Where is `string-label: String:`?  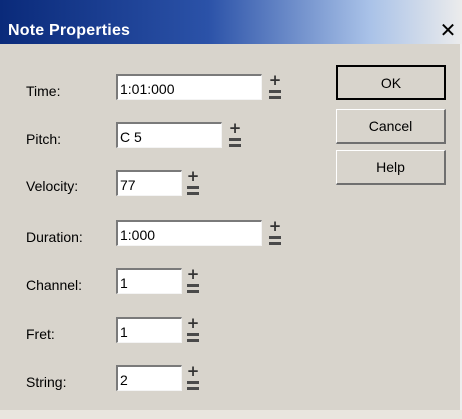
string-label: String: is located at coordinates (46, 382).